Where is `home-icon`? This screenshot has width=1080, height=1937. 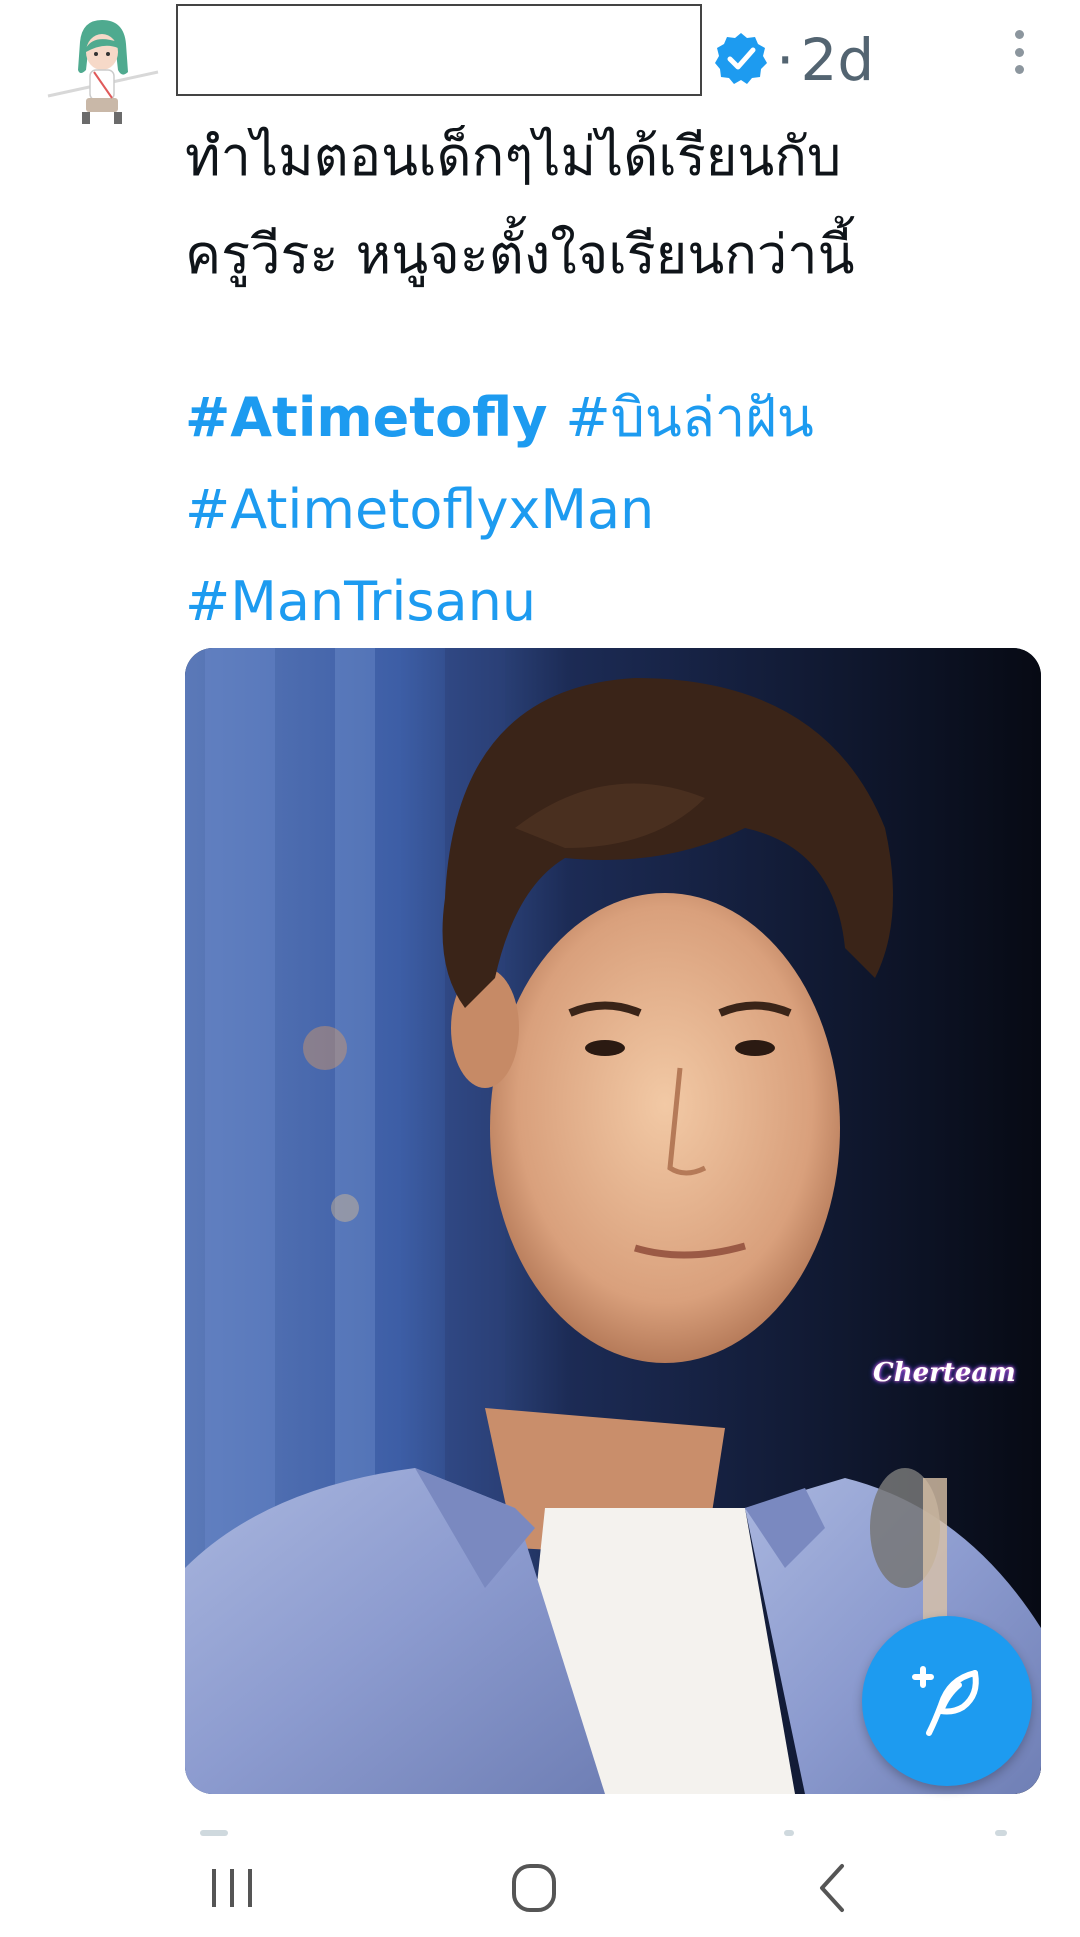
home-icon is located at coordinates (534, 1887).